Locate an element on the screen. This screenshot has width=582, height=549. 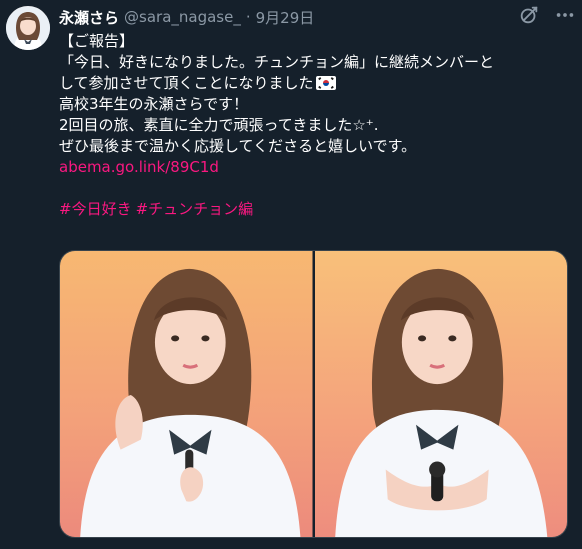
tweet-line-text: して参加させて頂くことになりました is located at coordinates (186, 83).